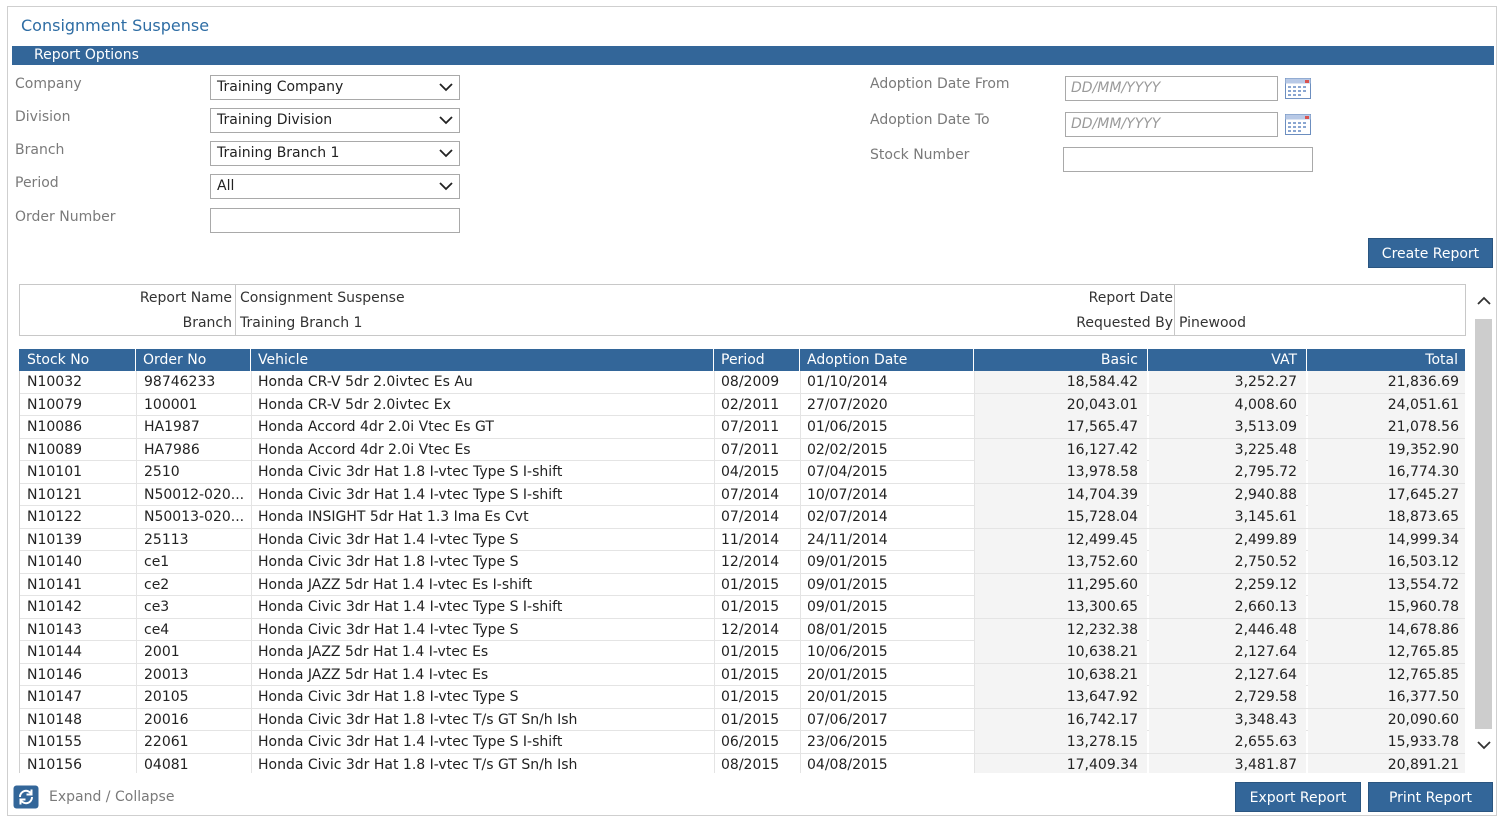 Image resolution: width=1502 pixels, height=819 pixels. I want to click on cell-period: 07/2014, so click(758, 494).